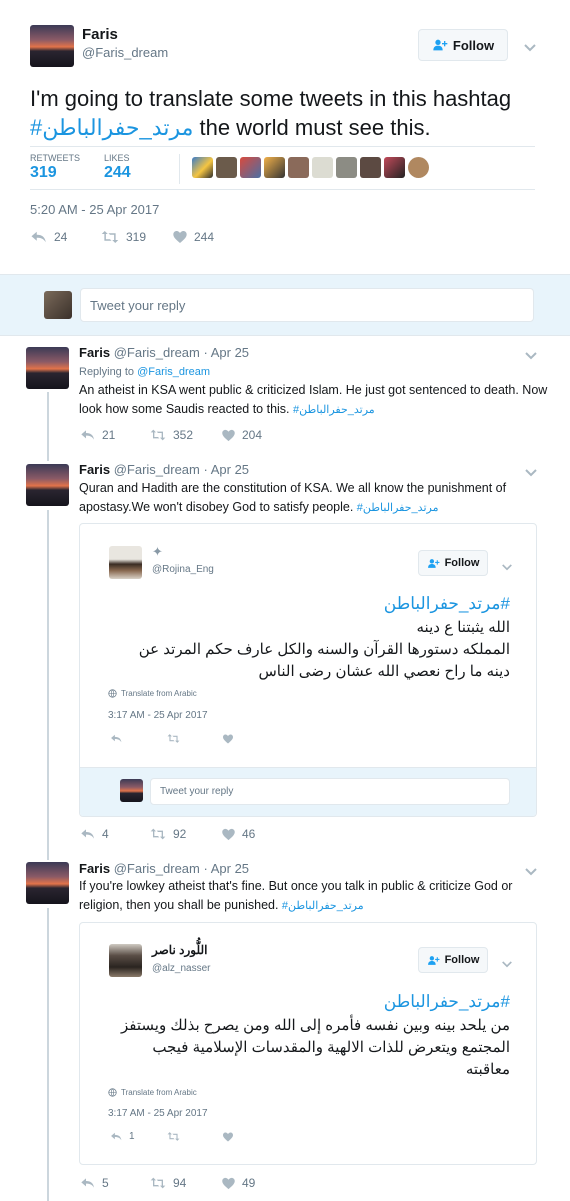 Image resolution: width=570 pixels, height=1201 pixels. What do you see at coordinates (384, 671) in the screenshot?
I see `embedded-text-line: دينه ما راح نعصي الله عشان رضى الناس` at bounding box center [384, 671].